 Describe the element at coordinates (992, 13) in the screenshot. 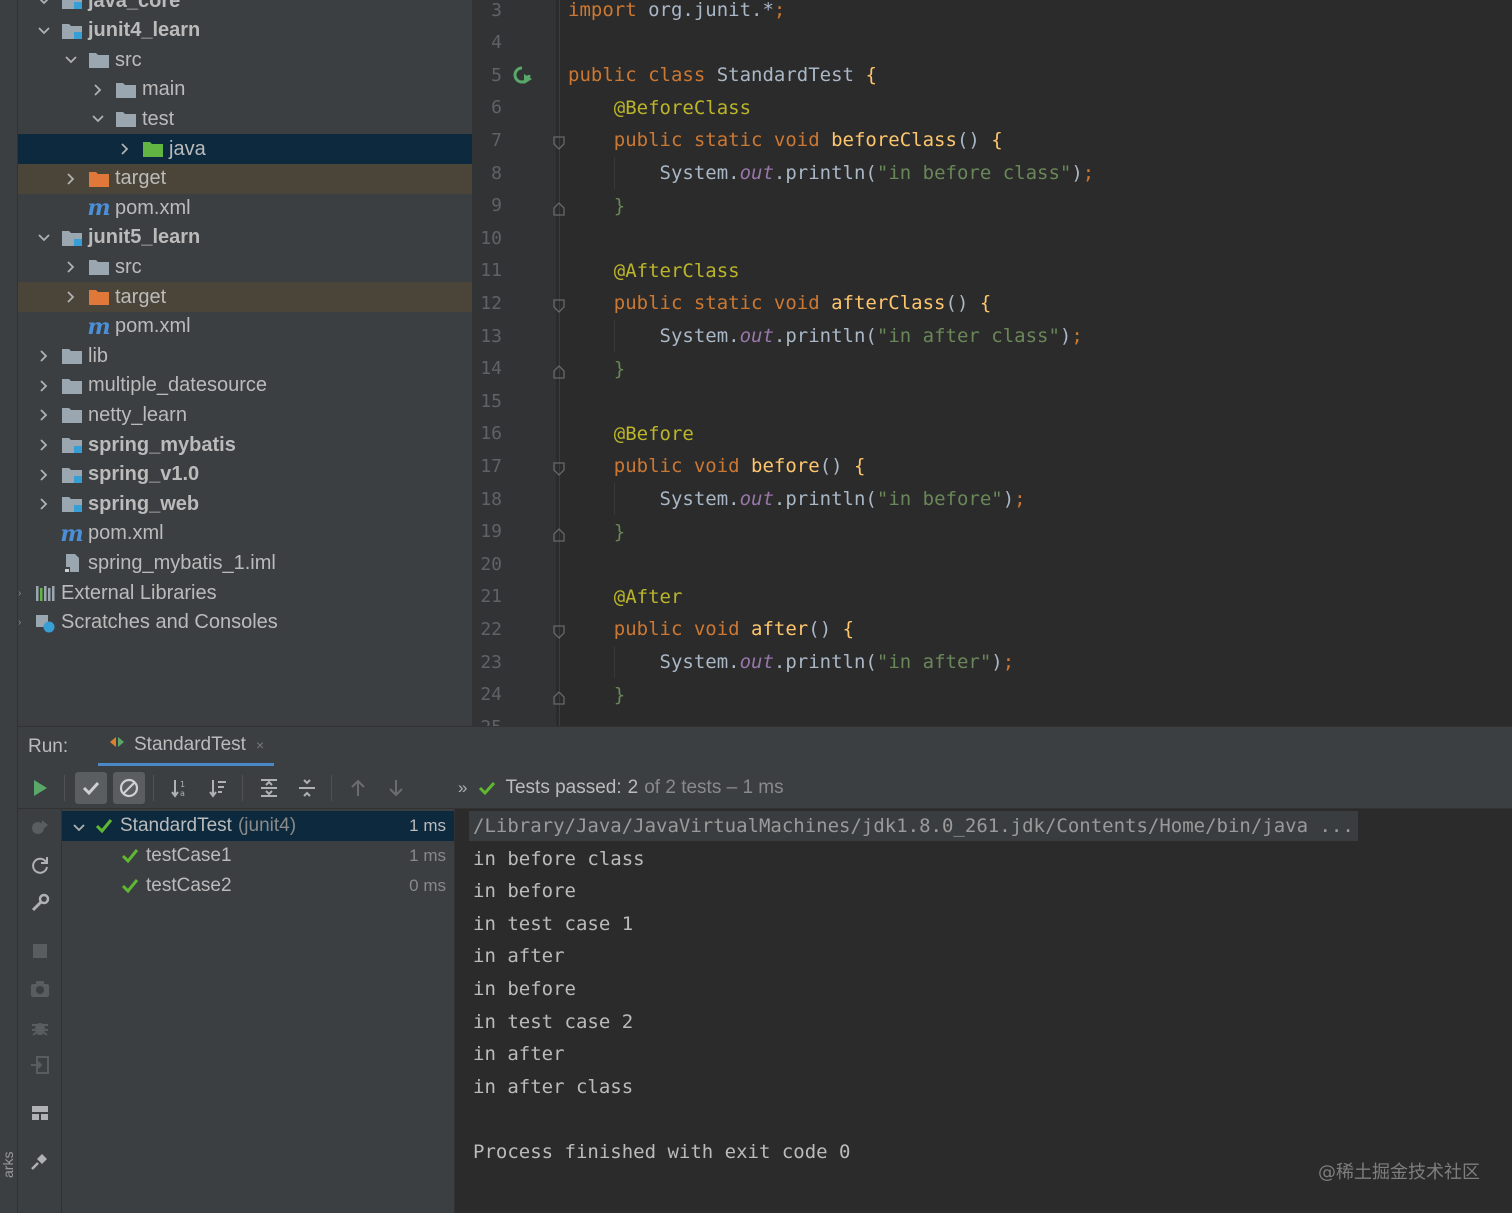

I see `code-line: 3 import org.junit.*;` at that location.